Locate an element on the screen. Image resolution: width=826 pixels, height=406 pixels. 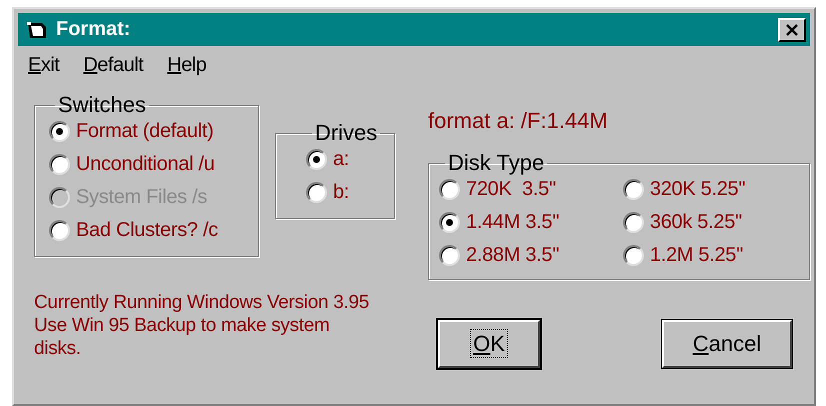
close-button is located at coordinates (792, 30).